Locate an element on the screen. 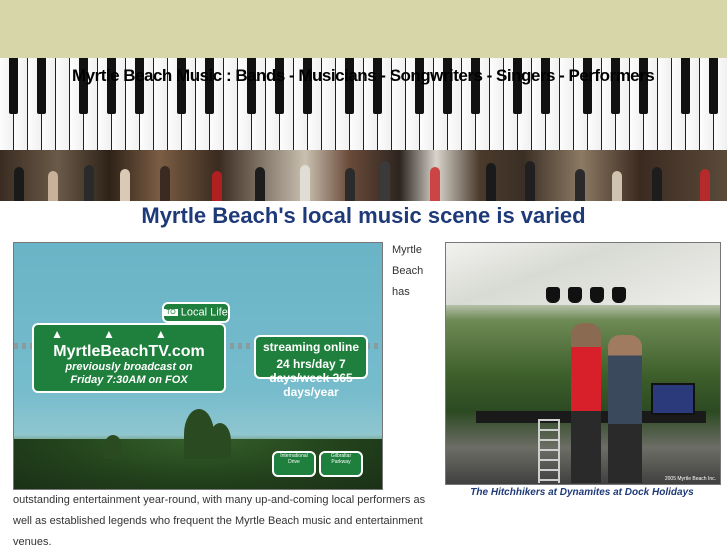 Image resolution: width=727 pixels, height=553 pixels. intro-text-side: Myrtle Beach has is located at coordinates (408, 271).